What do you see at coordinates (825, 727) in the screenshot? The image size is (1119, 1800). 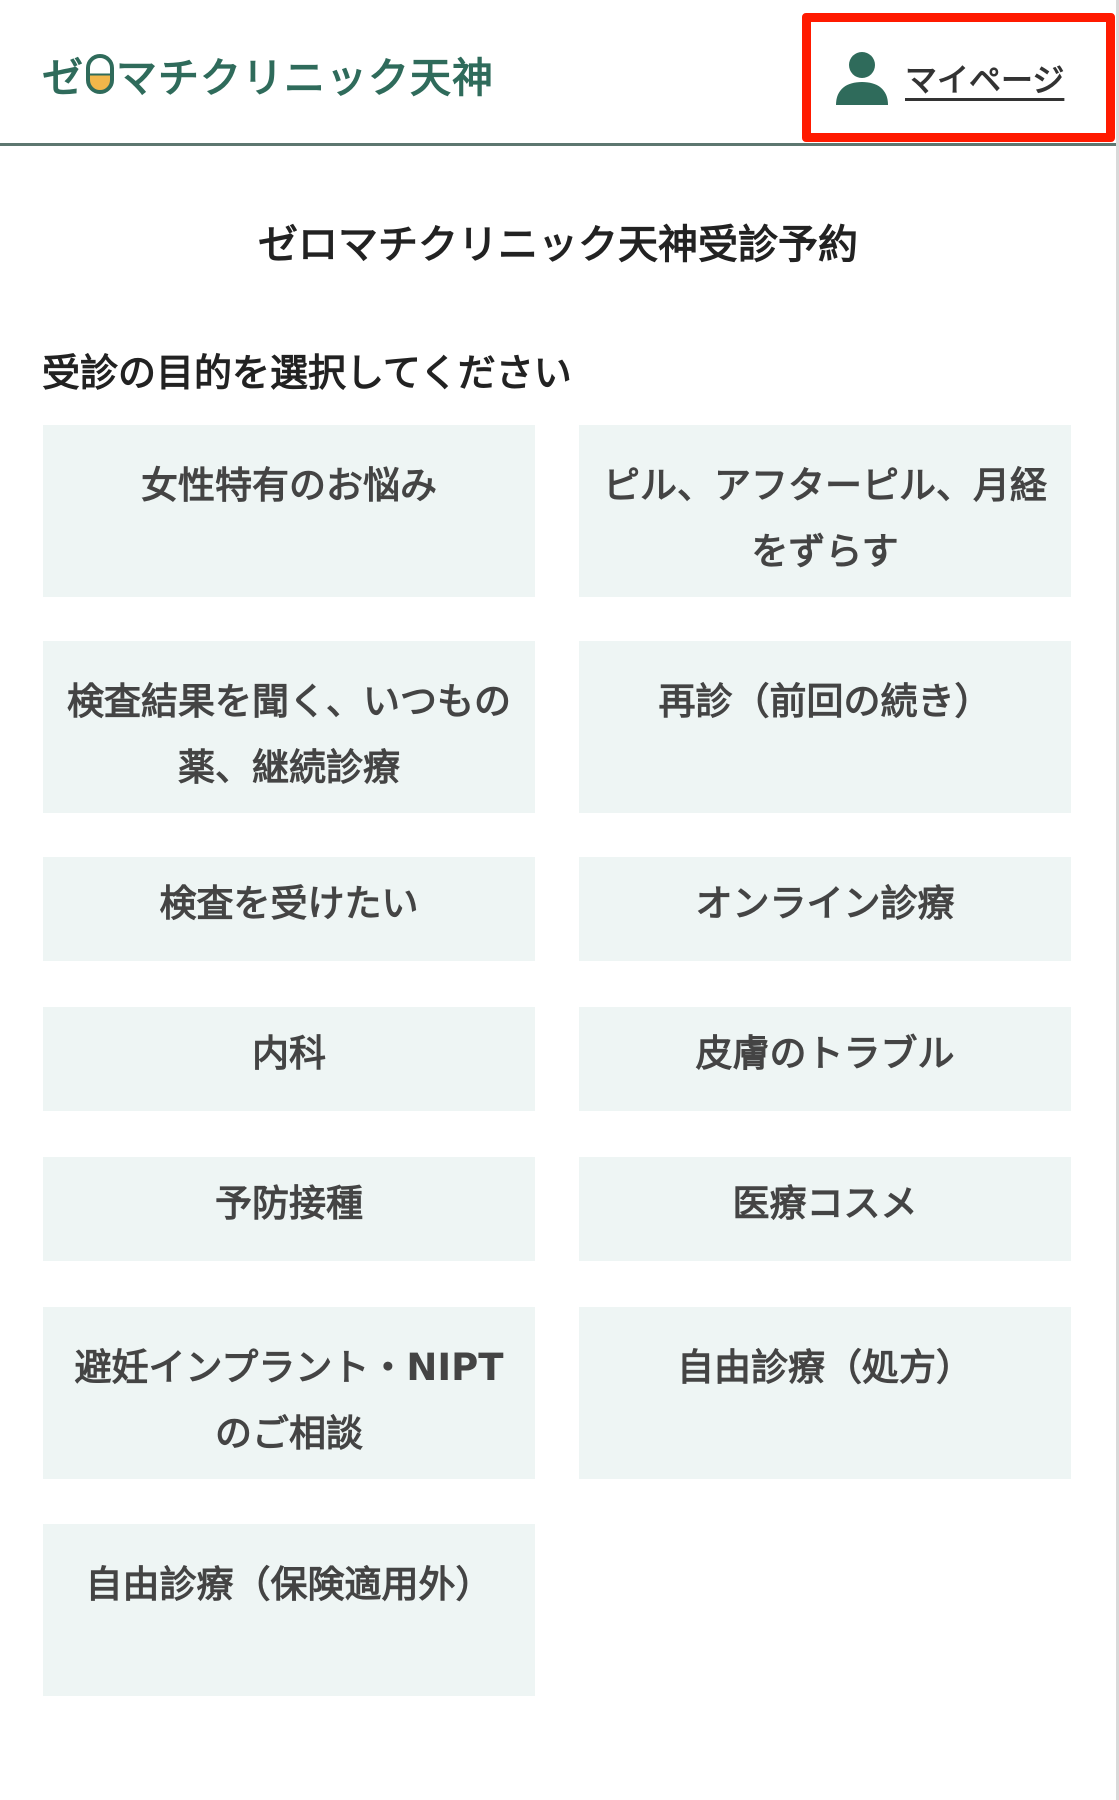 I see `purpose-option-revisit: 再診（前回の続き）` at bounding box center [825, 727].